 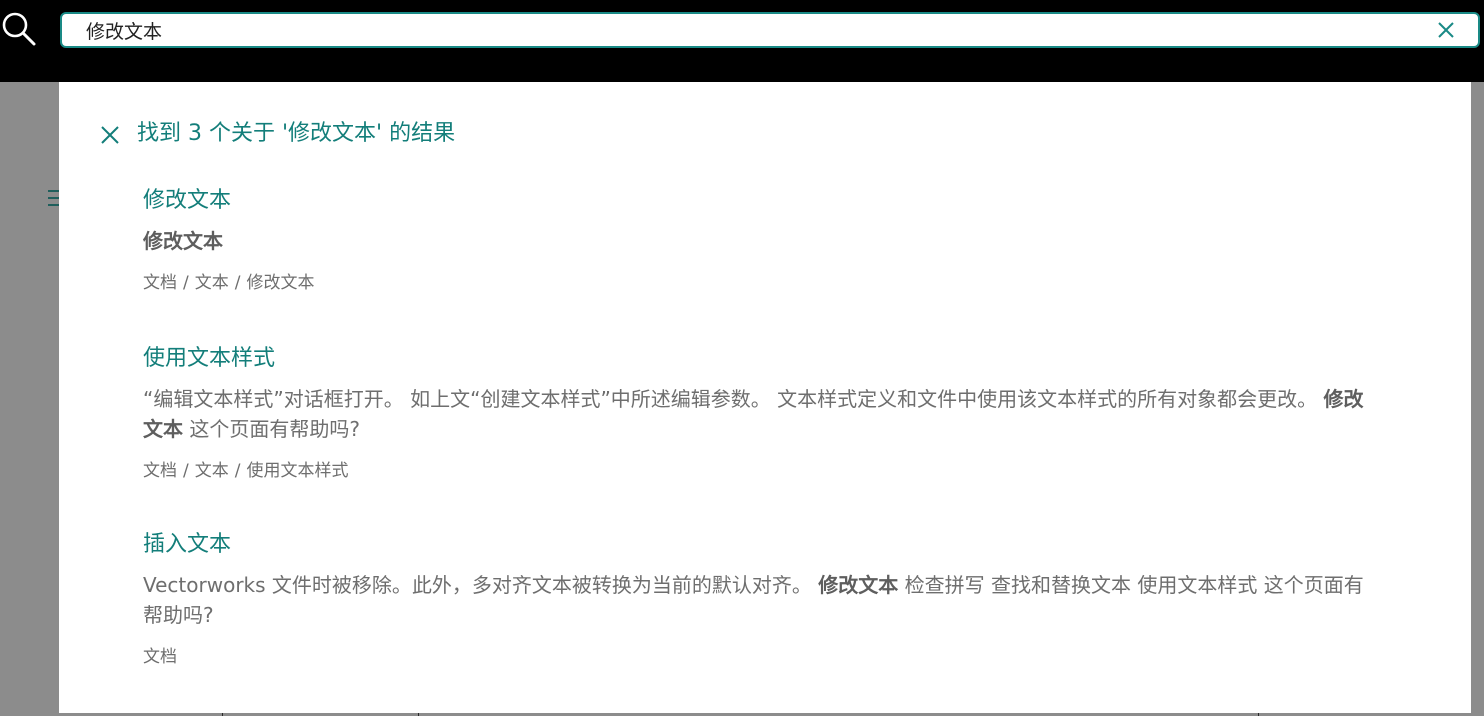 What do you see at coordinates (1446, 30) in the screenshot?
I see `clear-search-icon` at bounding box center [1446, 30].